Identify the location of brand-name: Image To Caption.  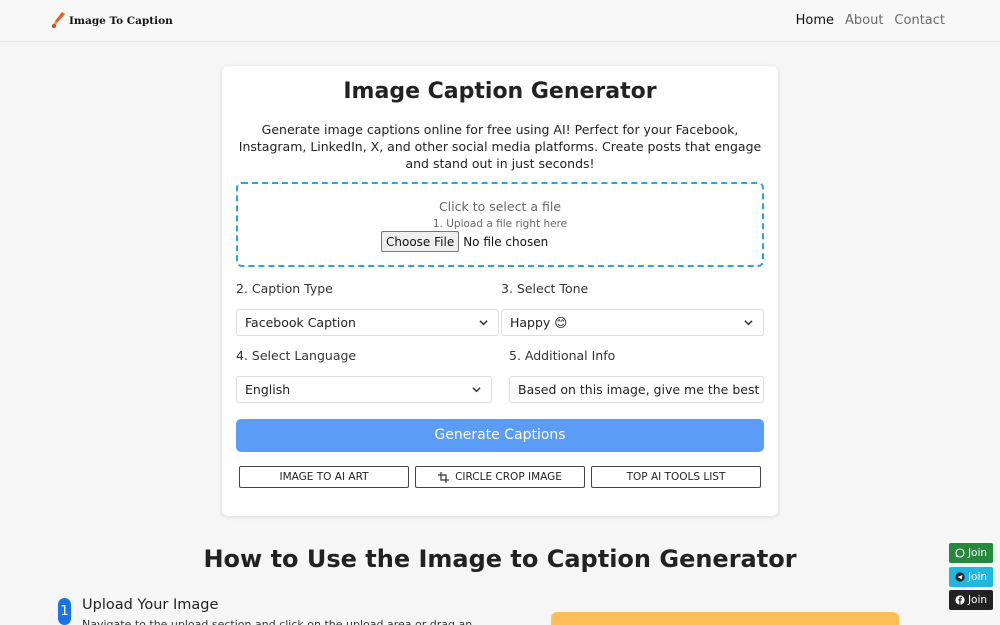
(121, 20).